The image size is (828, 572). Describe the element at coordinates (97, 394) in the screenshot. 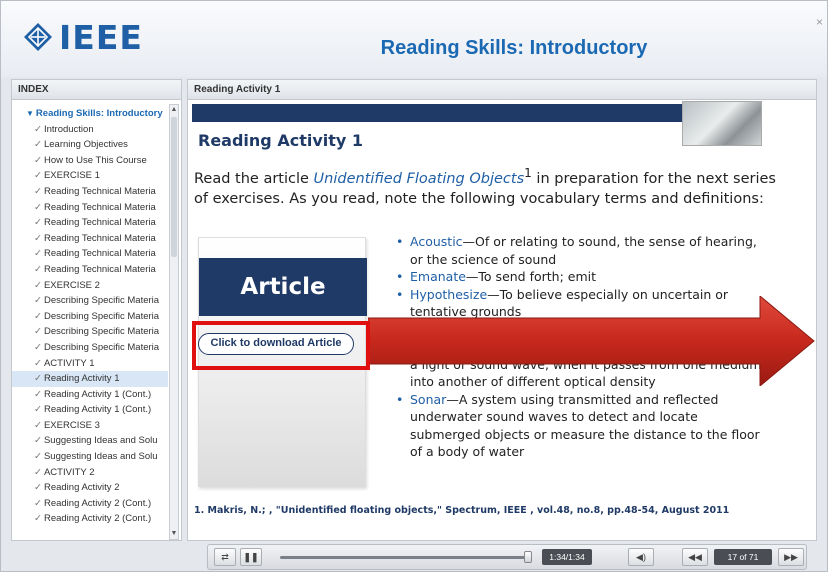

I see `index-item-label: Reading Activity 1 (Cont.)` at that location.